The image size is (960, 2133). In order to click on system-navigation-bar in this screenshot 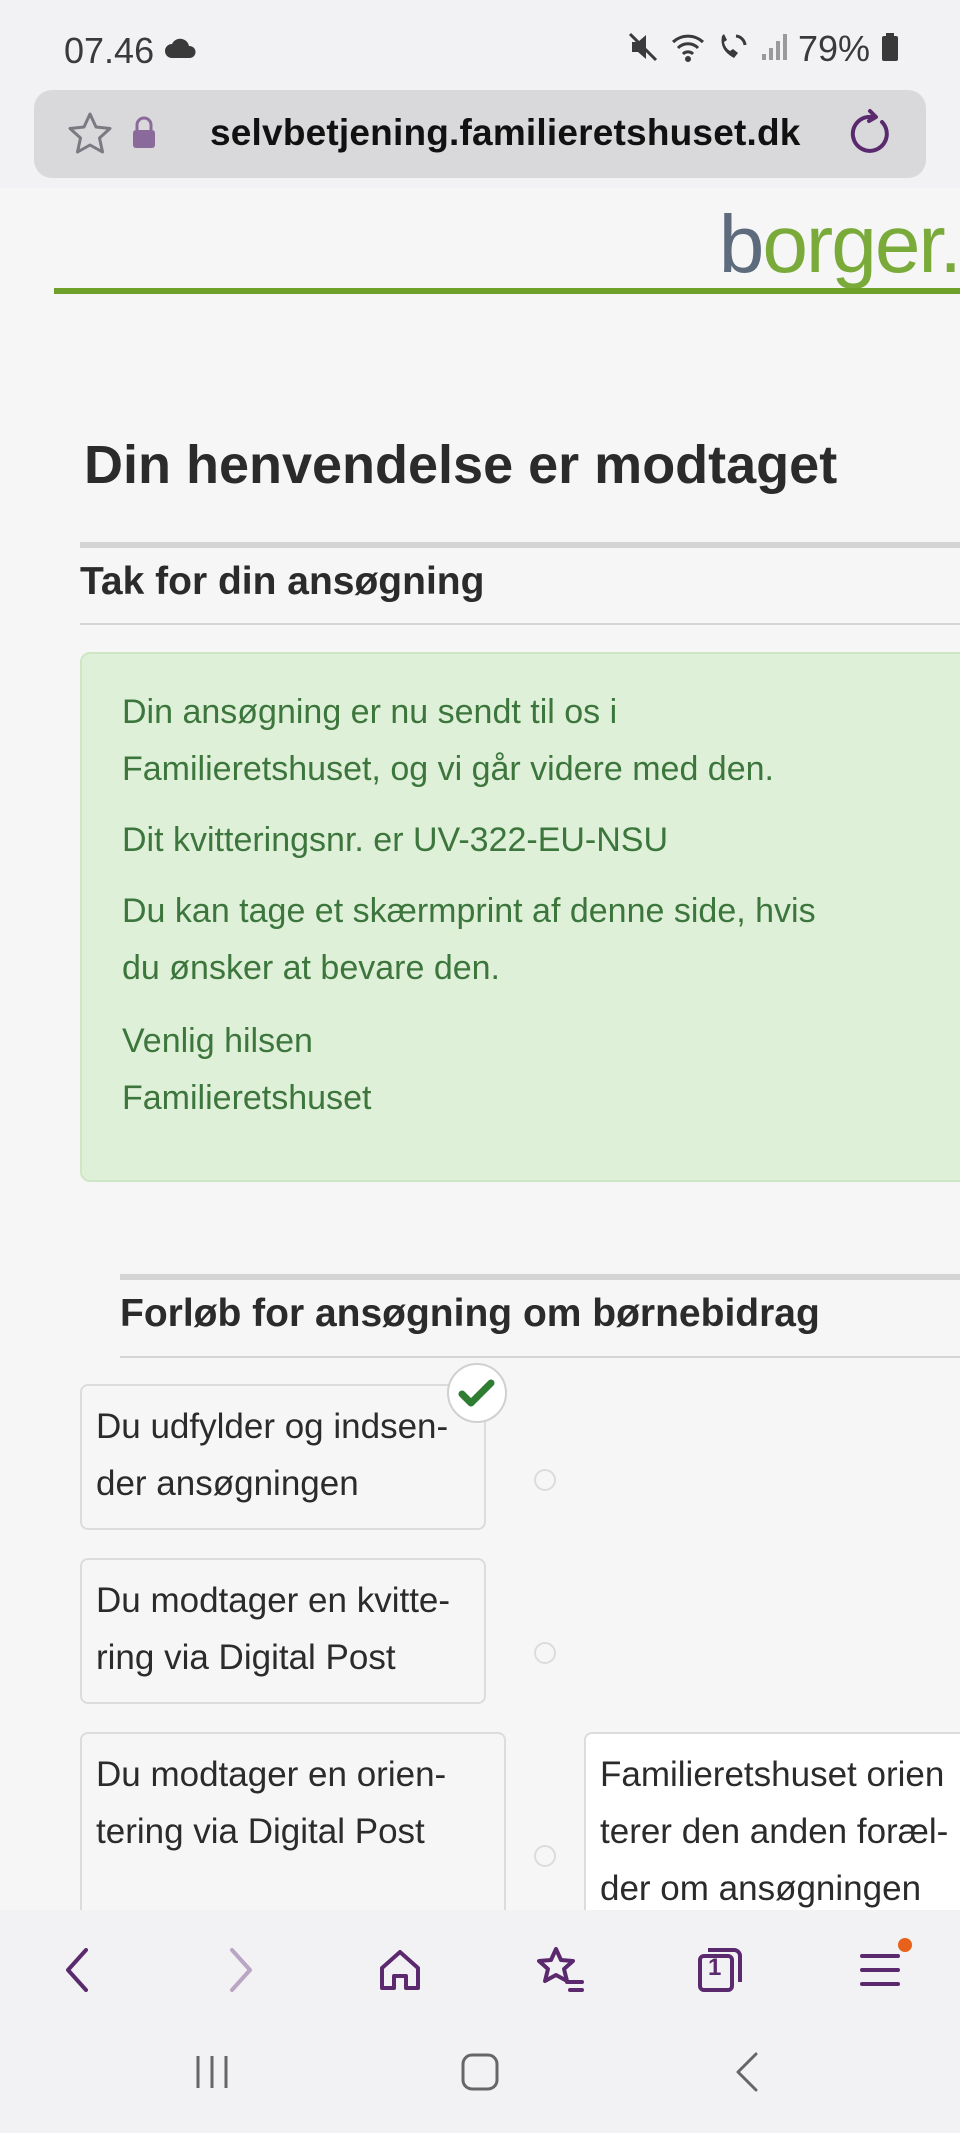, I will do `click(480, 2076)`.